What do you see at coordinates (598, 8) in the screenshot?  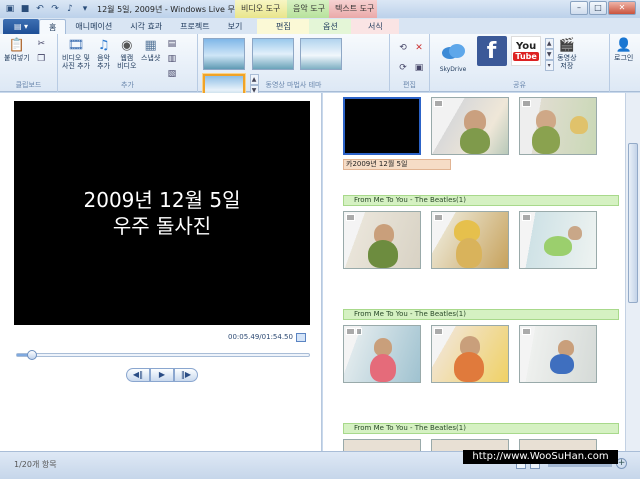 I see `maximize-button: □` at bounding box center [598, 8].